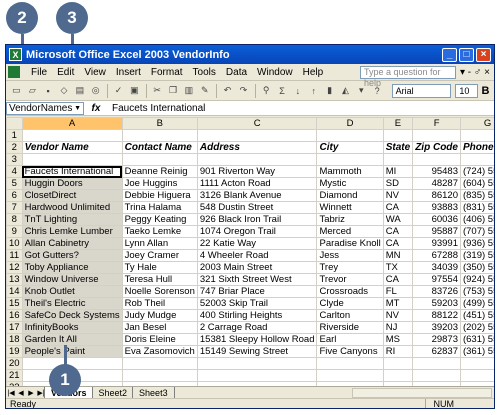  I want to click on cell-f9: 95887, so click(436, 231).